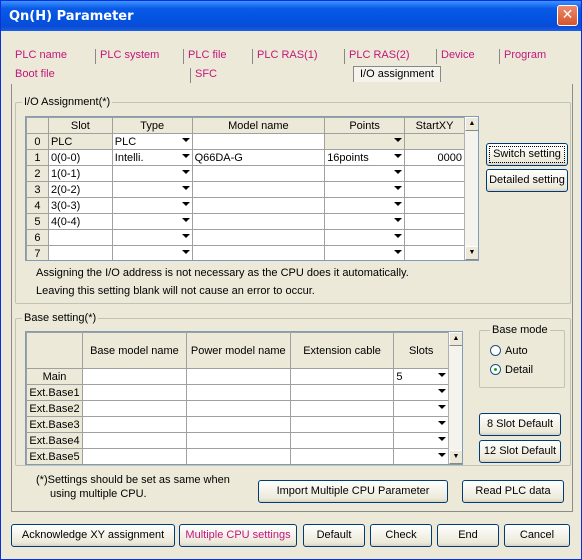  I want to click on base-mode-group: Base mode Auto Detail, so click(522, 356).